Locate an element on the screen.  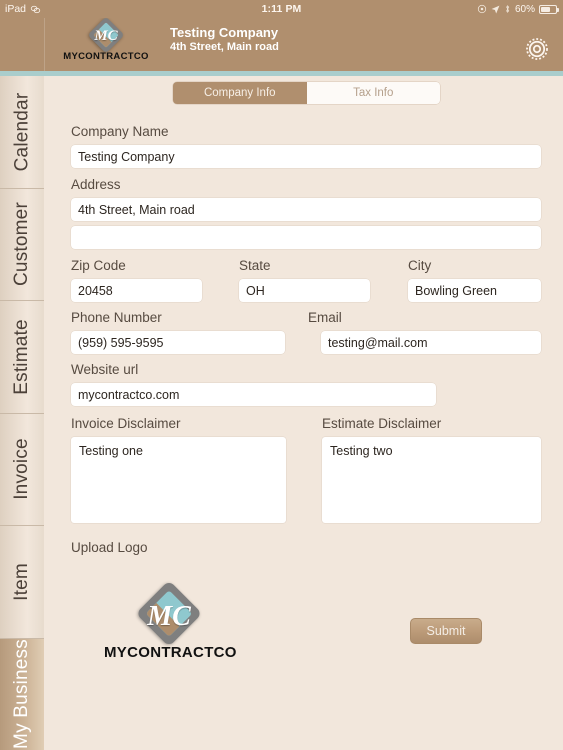
sidebar-item-calendar: Calendar is located at coordinates (22, 132).